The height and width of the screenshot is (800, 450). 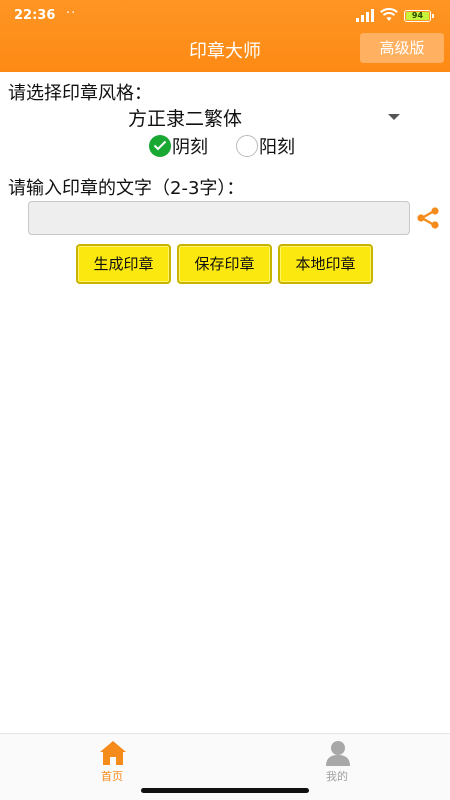 I want to click on radio-yang-engrave: 阳刻, so click(x=271, y=145).